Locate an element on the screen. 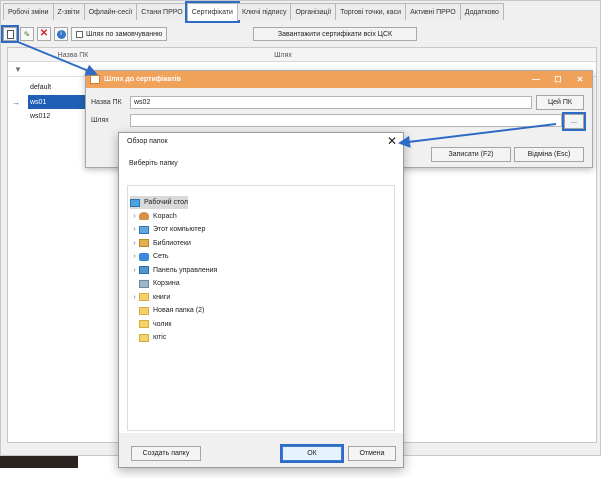 The image size is (601, 478). tree-node: › Панель управления is located at coordinates (173, 270).